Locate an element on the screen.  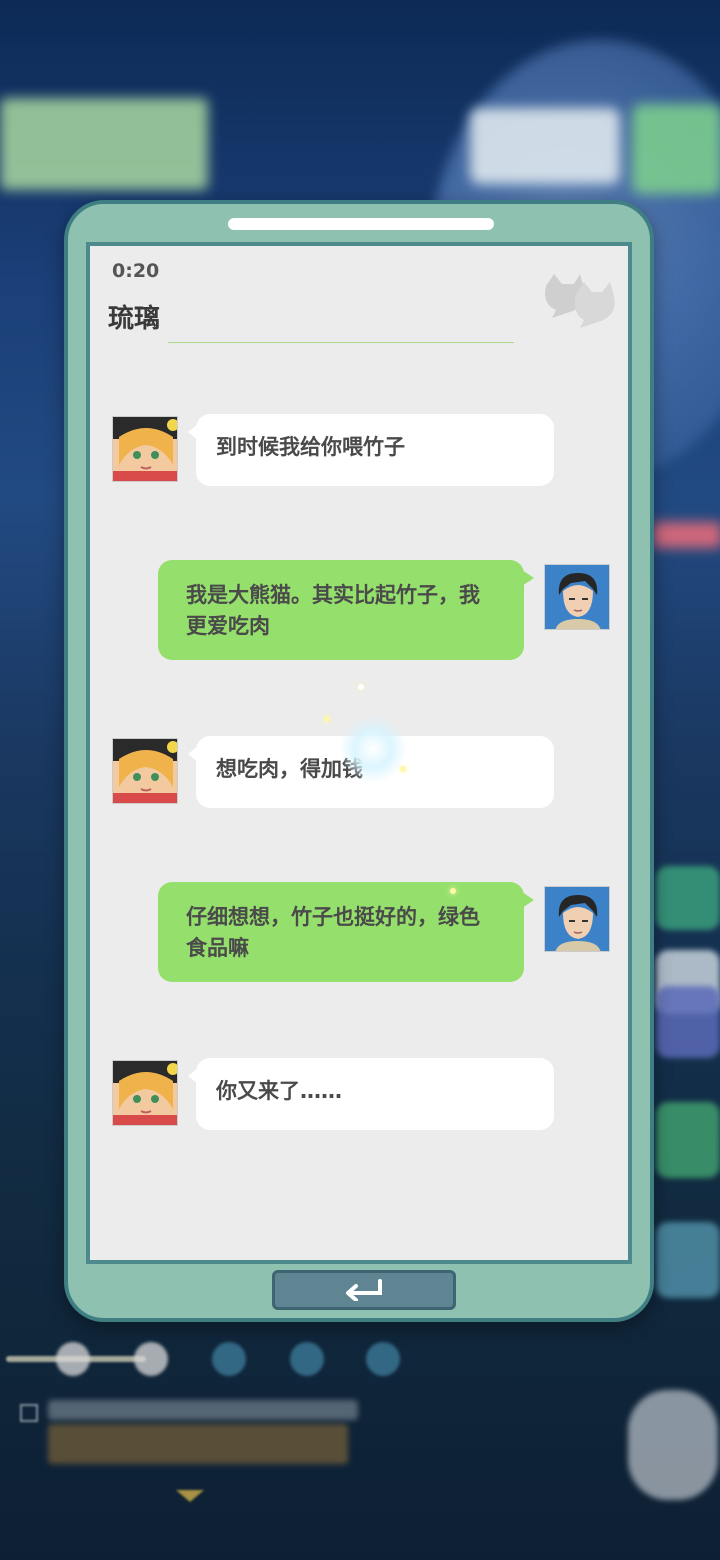
background-map-button is located at coordinates (676, 149).